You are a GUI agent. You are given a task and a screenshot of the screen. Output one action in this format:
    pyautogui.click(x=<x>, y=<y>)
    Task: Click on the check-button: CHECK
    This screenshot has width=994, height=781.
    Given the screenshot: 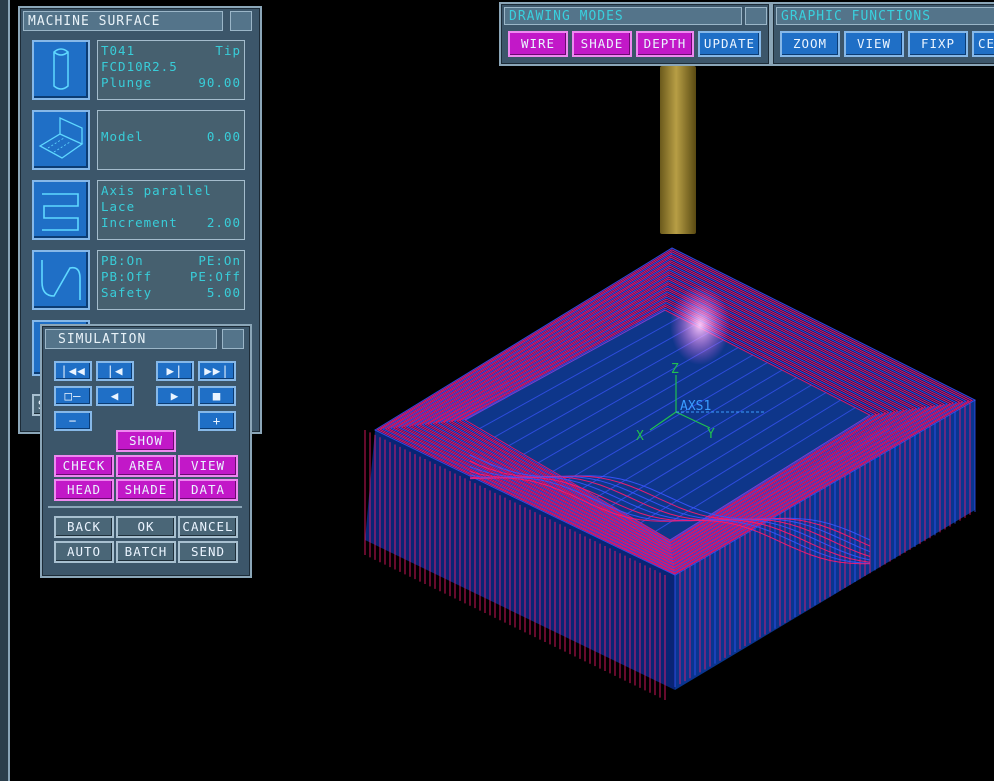 What is the action you would take?
    pyautogui.click(x=84, y=466)
    